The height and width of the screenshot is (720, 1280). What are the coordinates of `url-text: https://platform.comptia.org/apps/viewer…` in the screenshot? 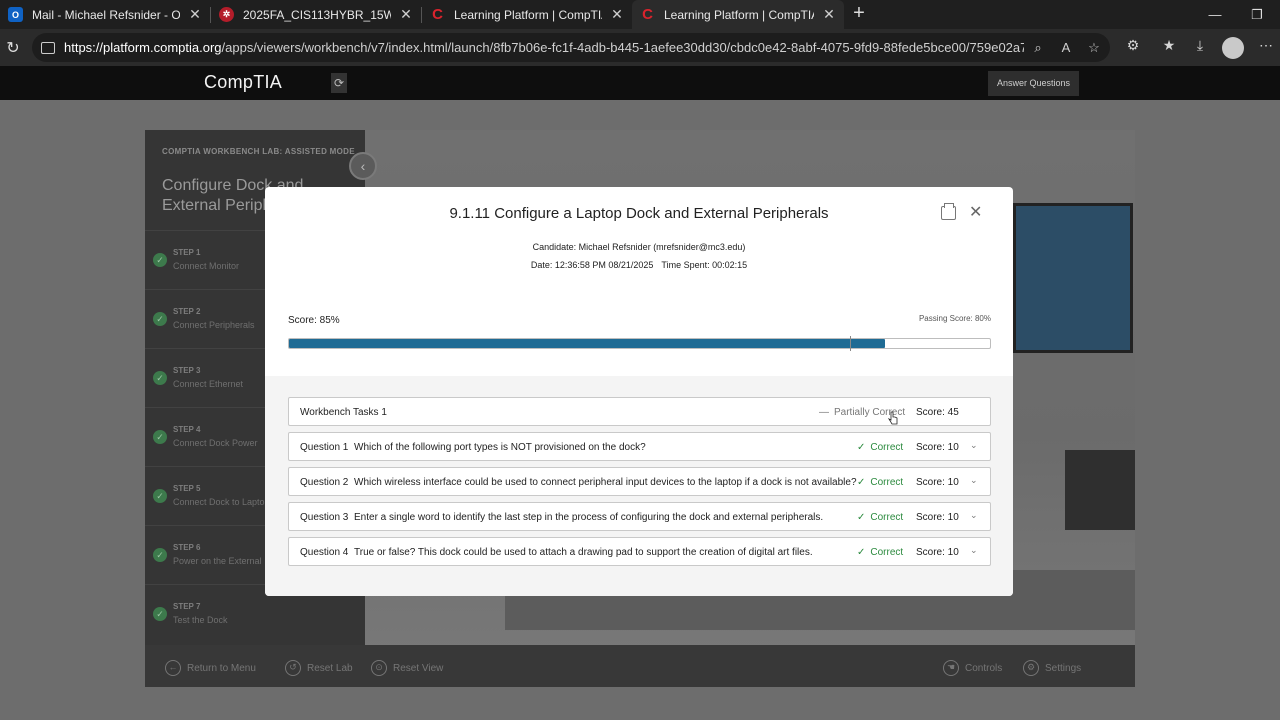 It's located at (544, 47).